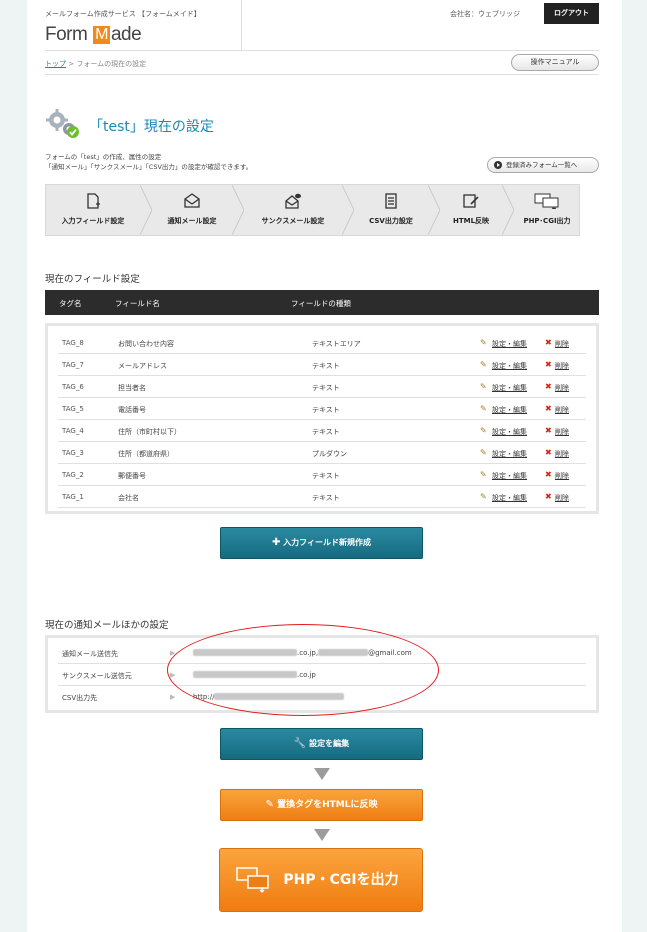 The height and width of the screenshot is (932, 647). Describe the element at coordinates (90, 654) in the screenshot. I see `setting-label: 通知メール送信先` at that location.